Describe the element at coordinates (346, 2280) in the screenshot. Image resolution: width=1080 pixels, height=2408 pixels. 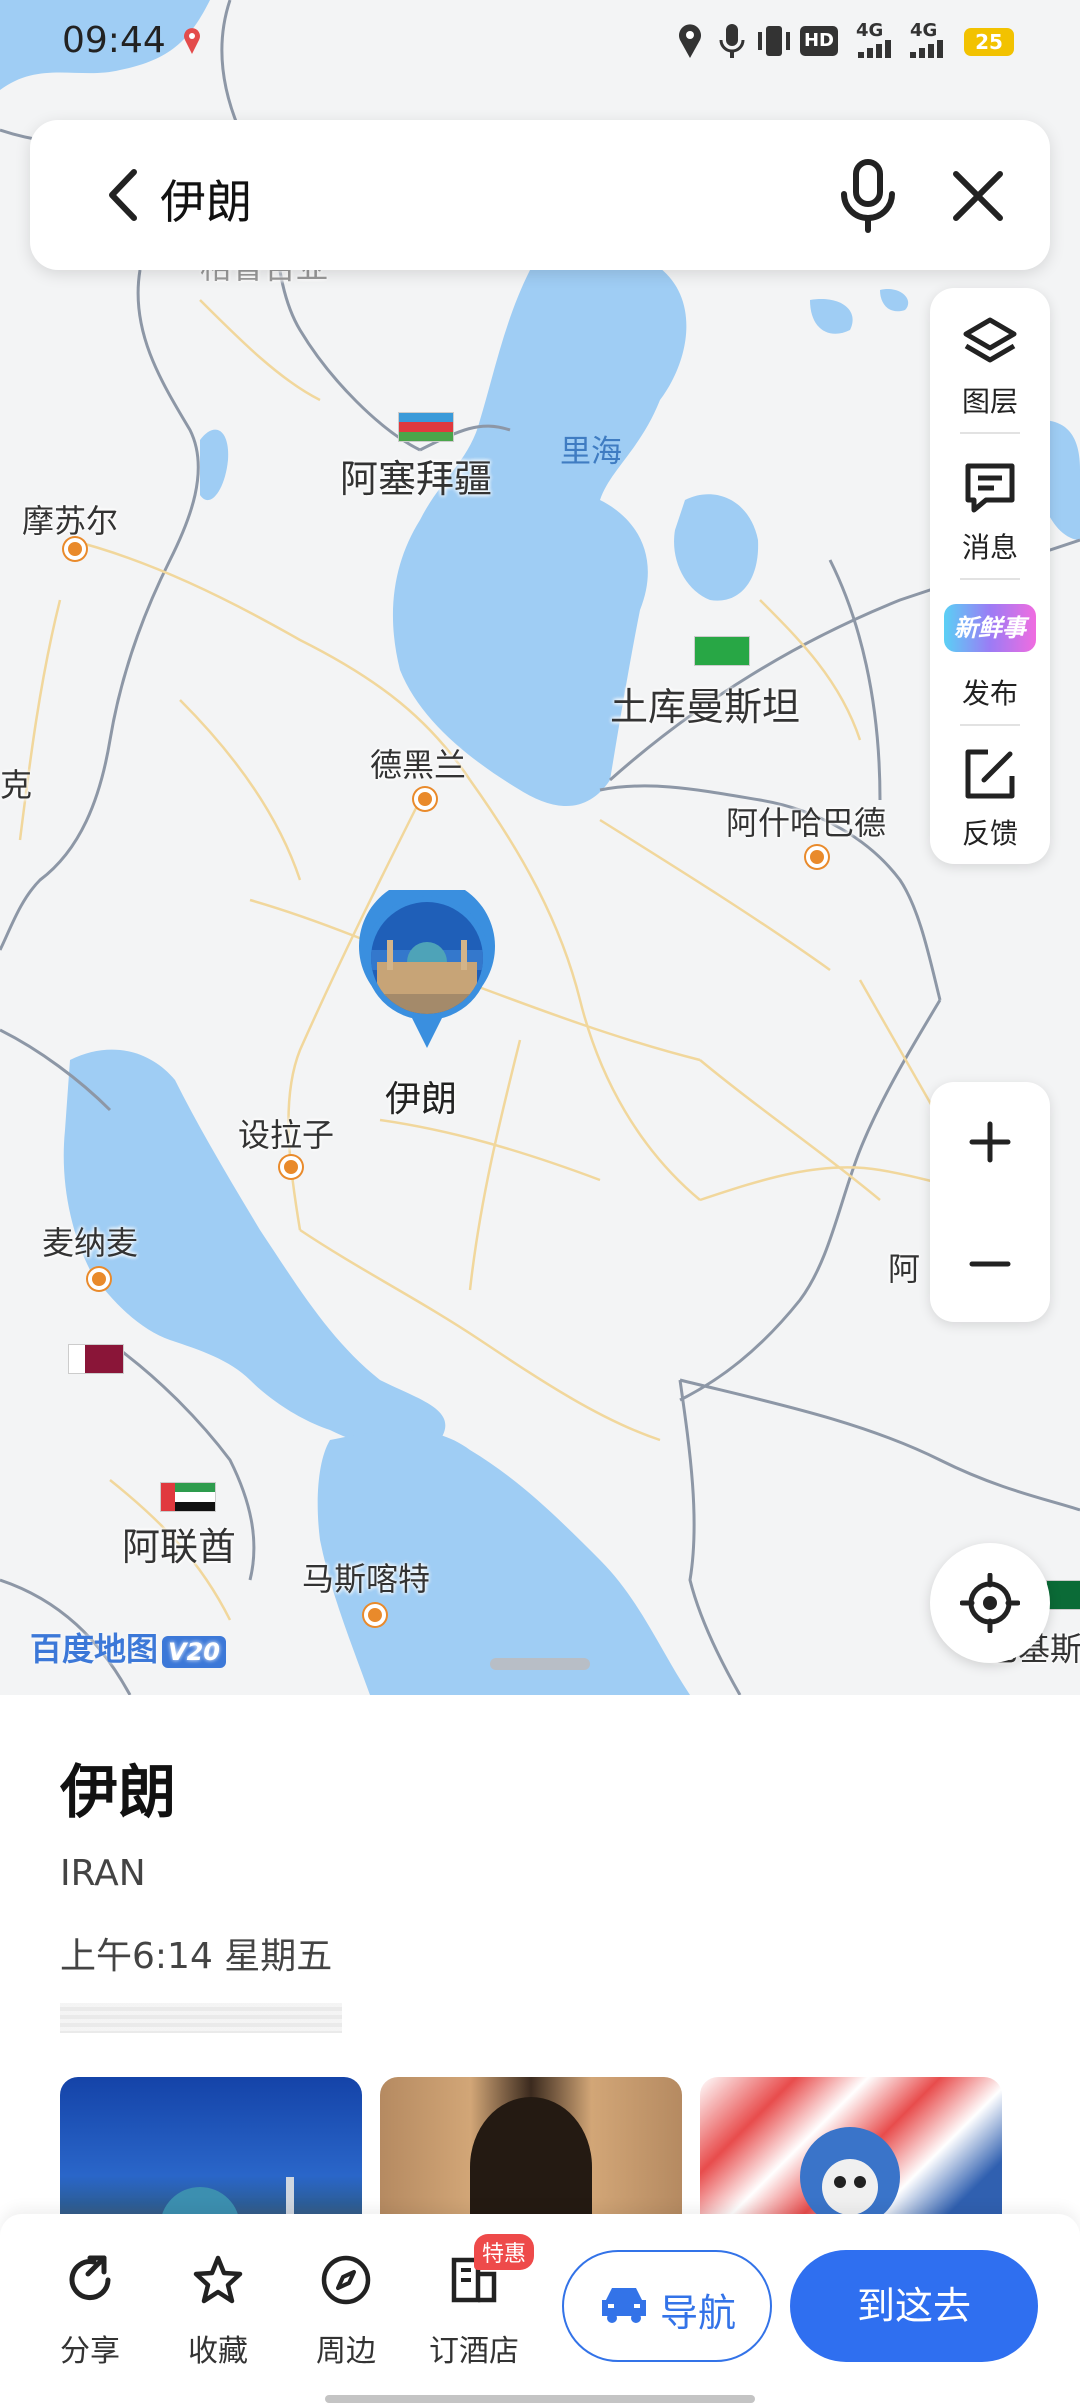
I see `compass-icon` at that location.